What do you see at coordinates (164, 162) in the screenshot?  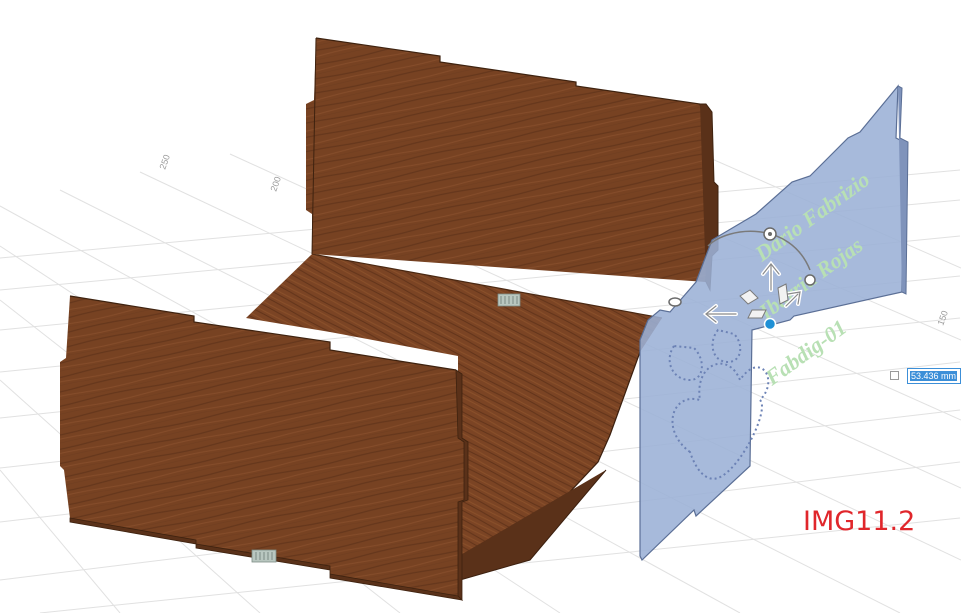 I see `grid-label-250: 250` at bounding box center [164, 162].